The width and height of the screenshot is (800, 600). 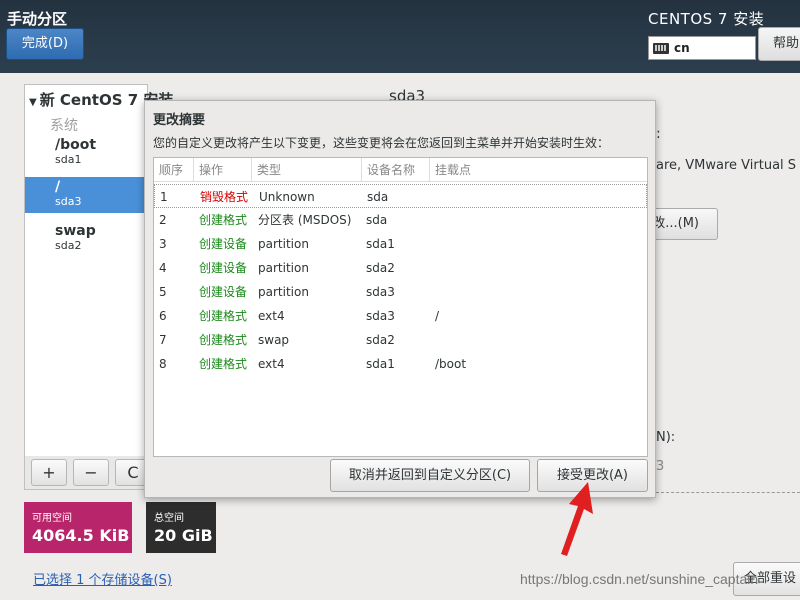 I want to click on mount-device-label: sda3, so click(x=68, y=201).